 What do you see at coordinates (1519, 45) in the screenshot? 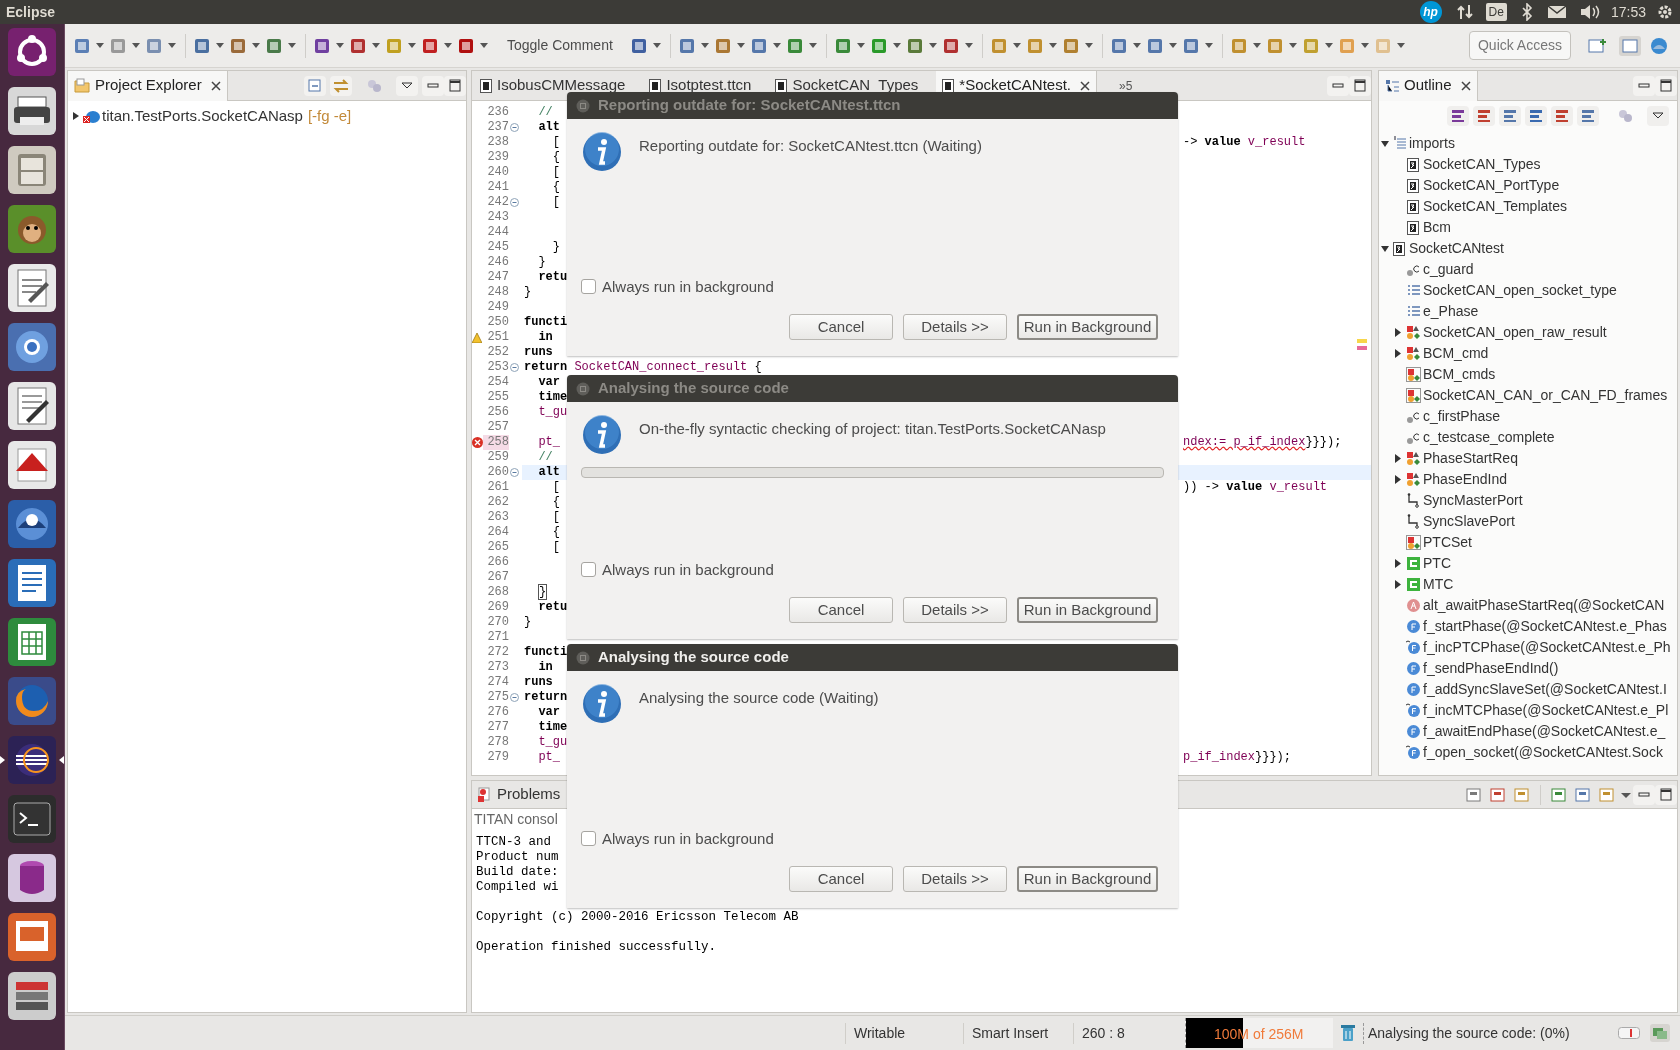
I see `quick-access-field: Quick Access` at bounding box center [1519, 45].